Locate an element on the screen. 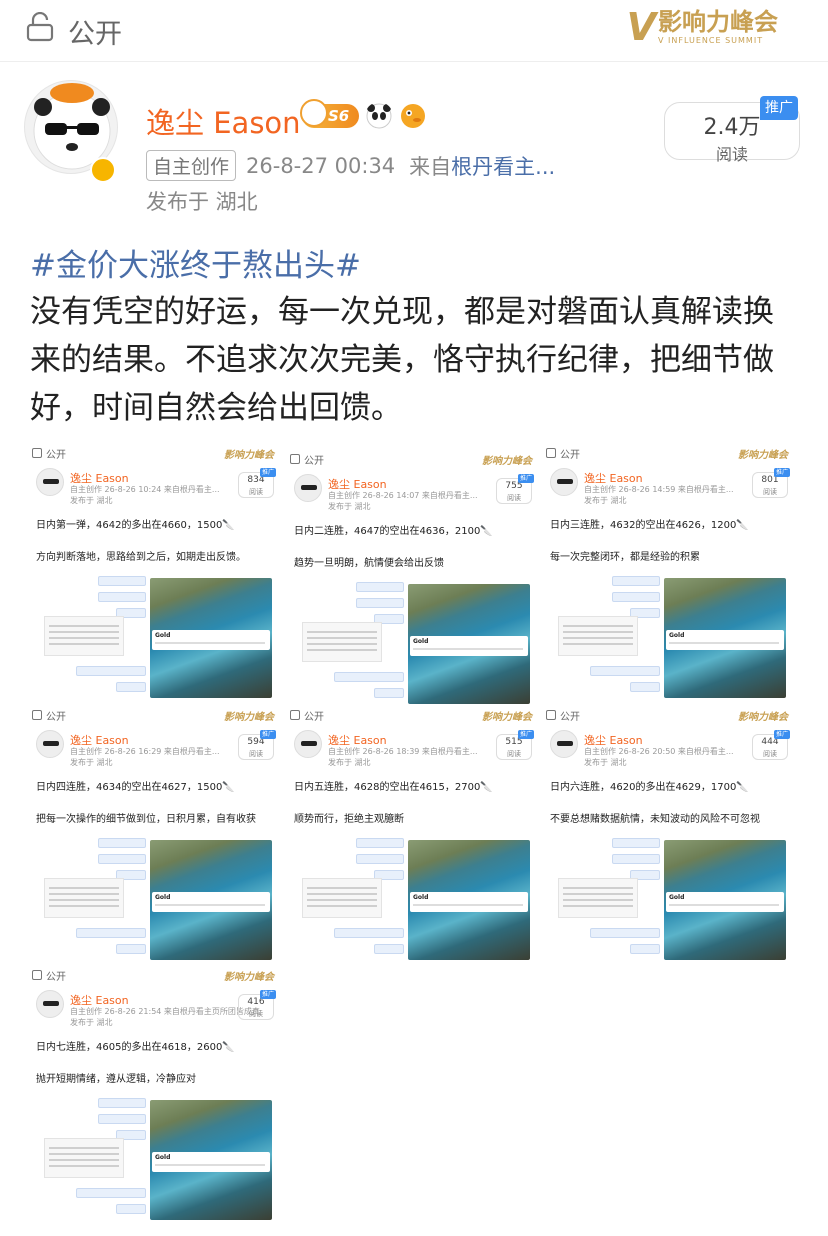  user-badges: S6 is located at coordinates (363, 114).